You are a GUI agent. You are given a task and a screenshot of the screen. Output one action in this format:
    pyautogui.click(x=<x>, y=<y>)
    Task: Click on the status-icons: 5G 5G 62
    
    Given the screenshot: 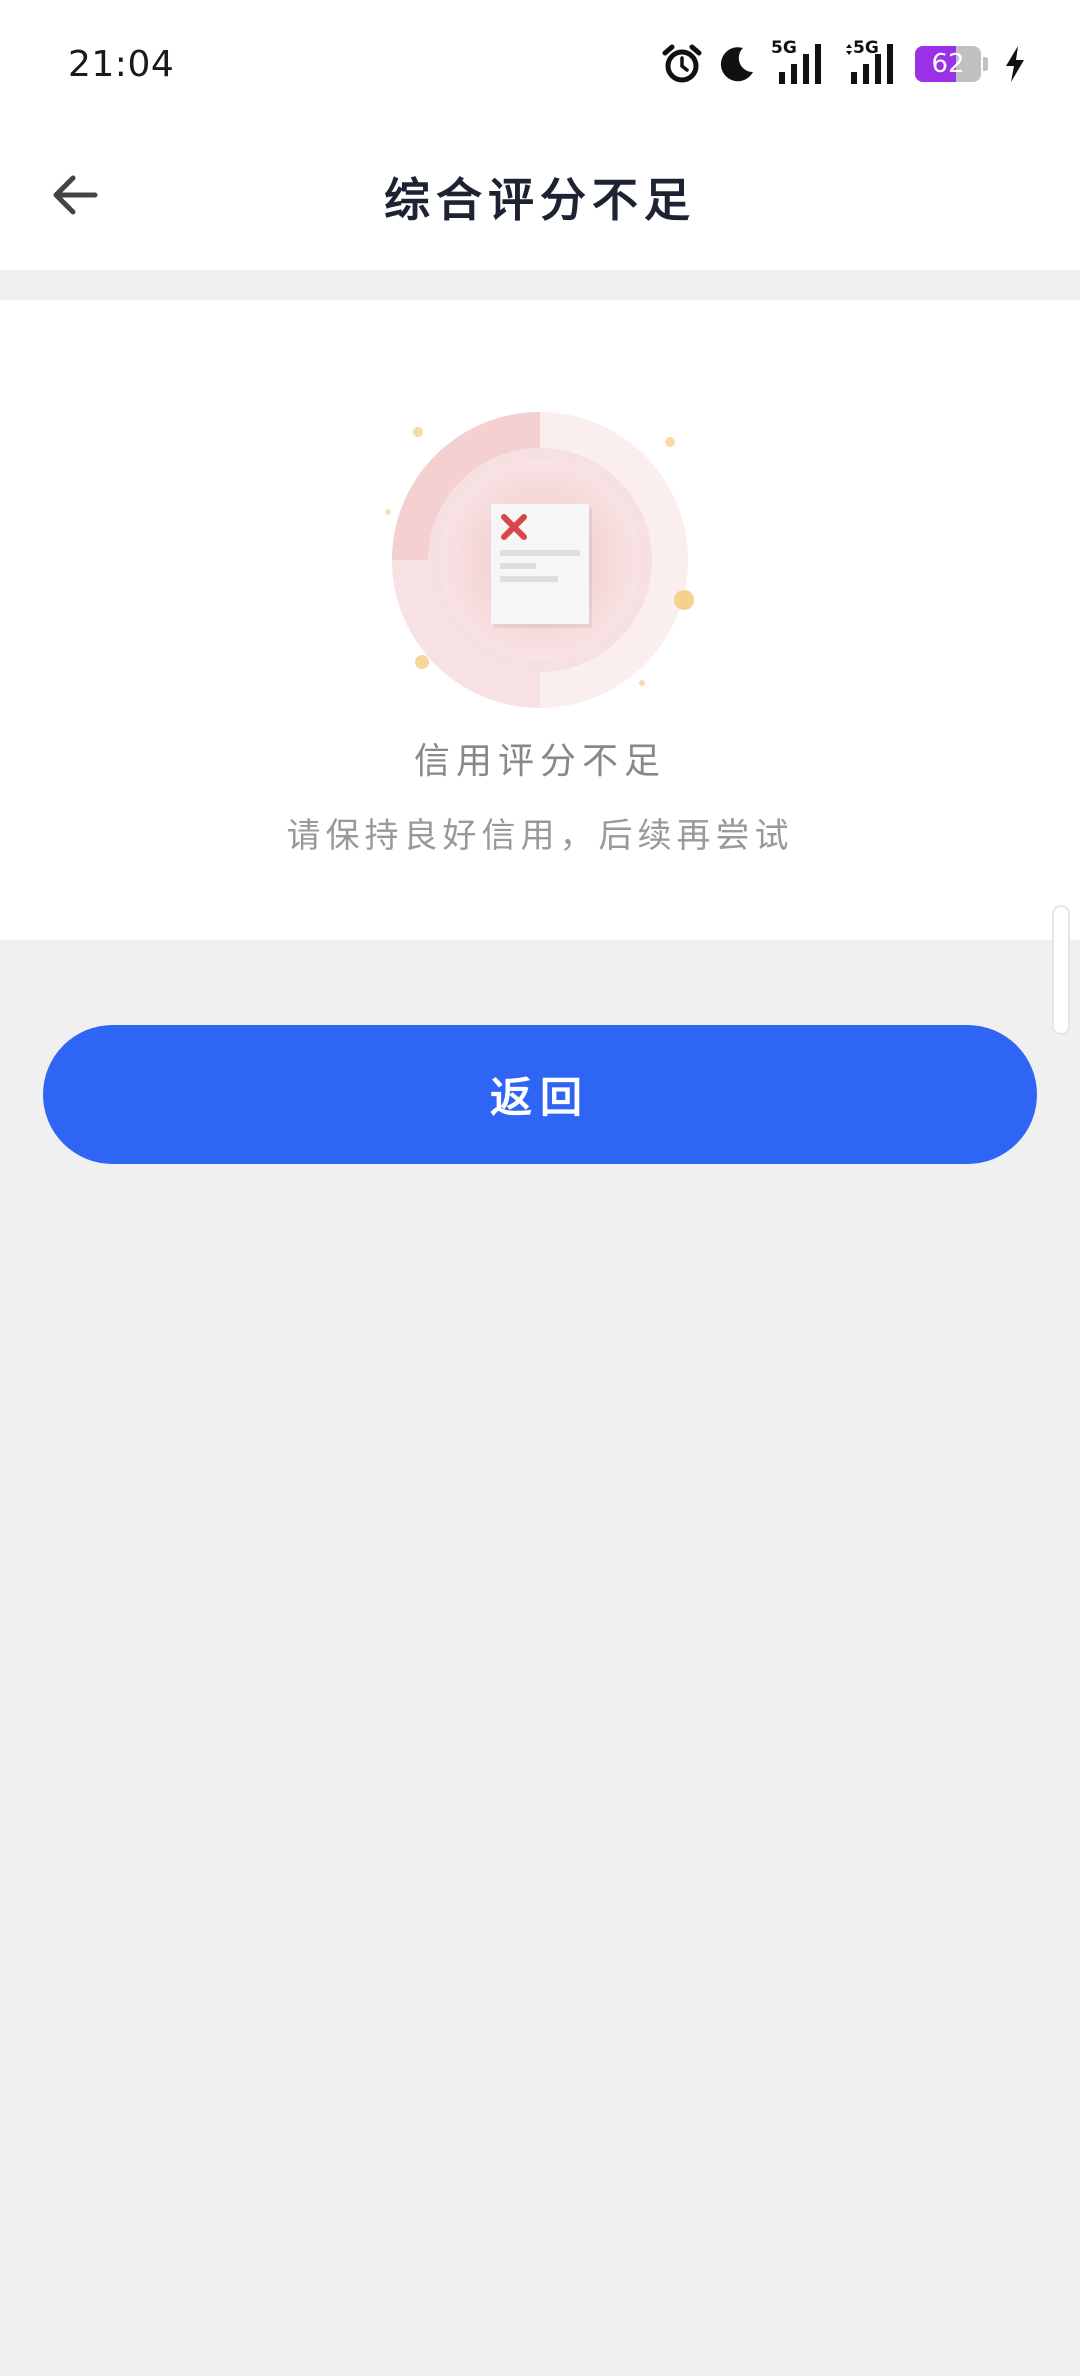 What is the action you would take?
    pyautogui.click(x=844, y=63)
    